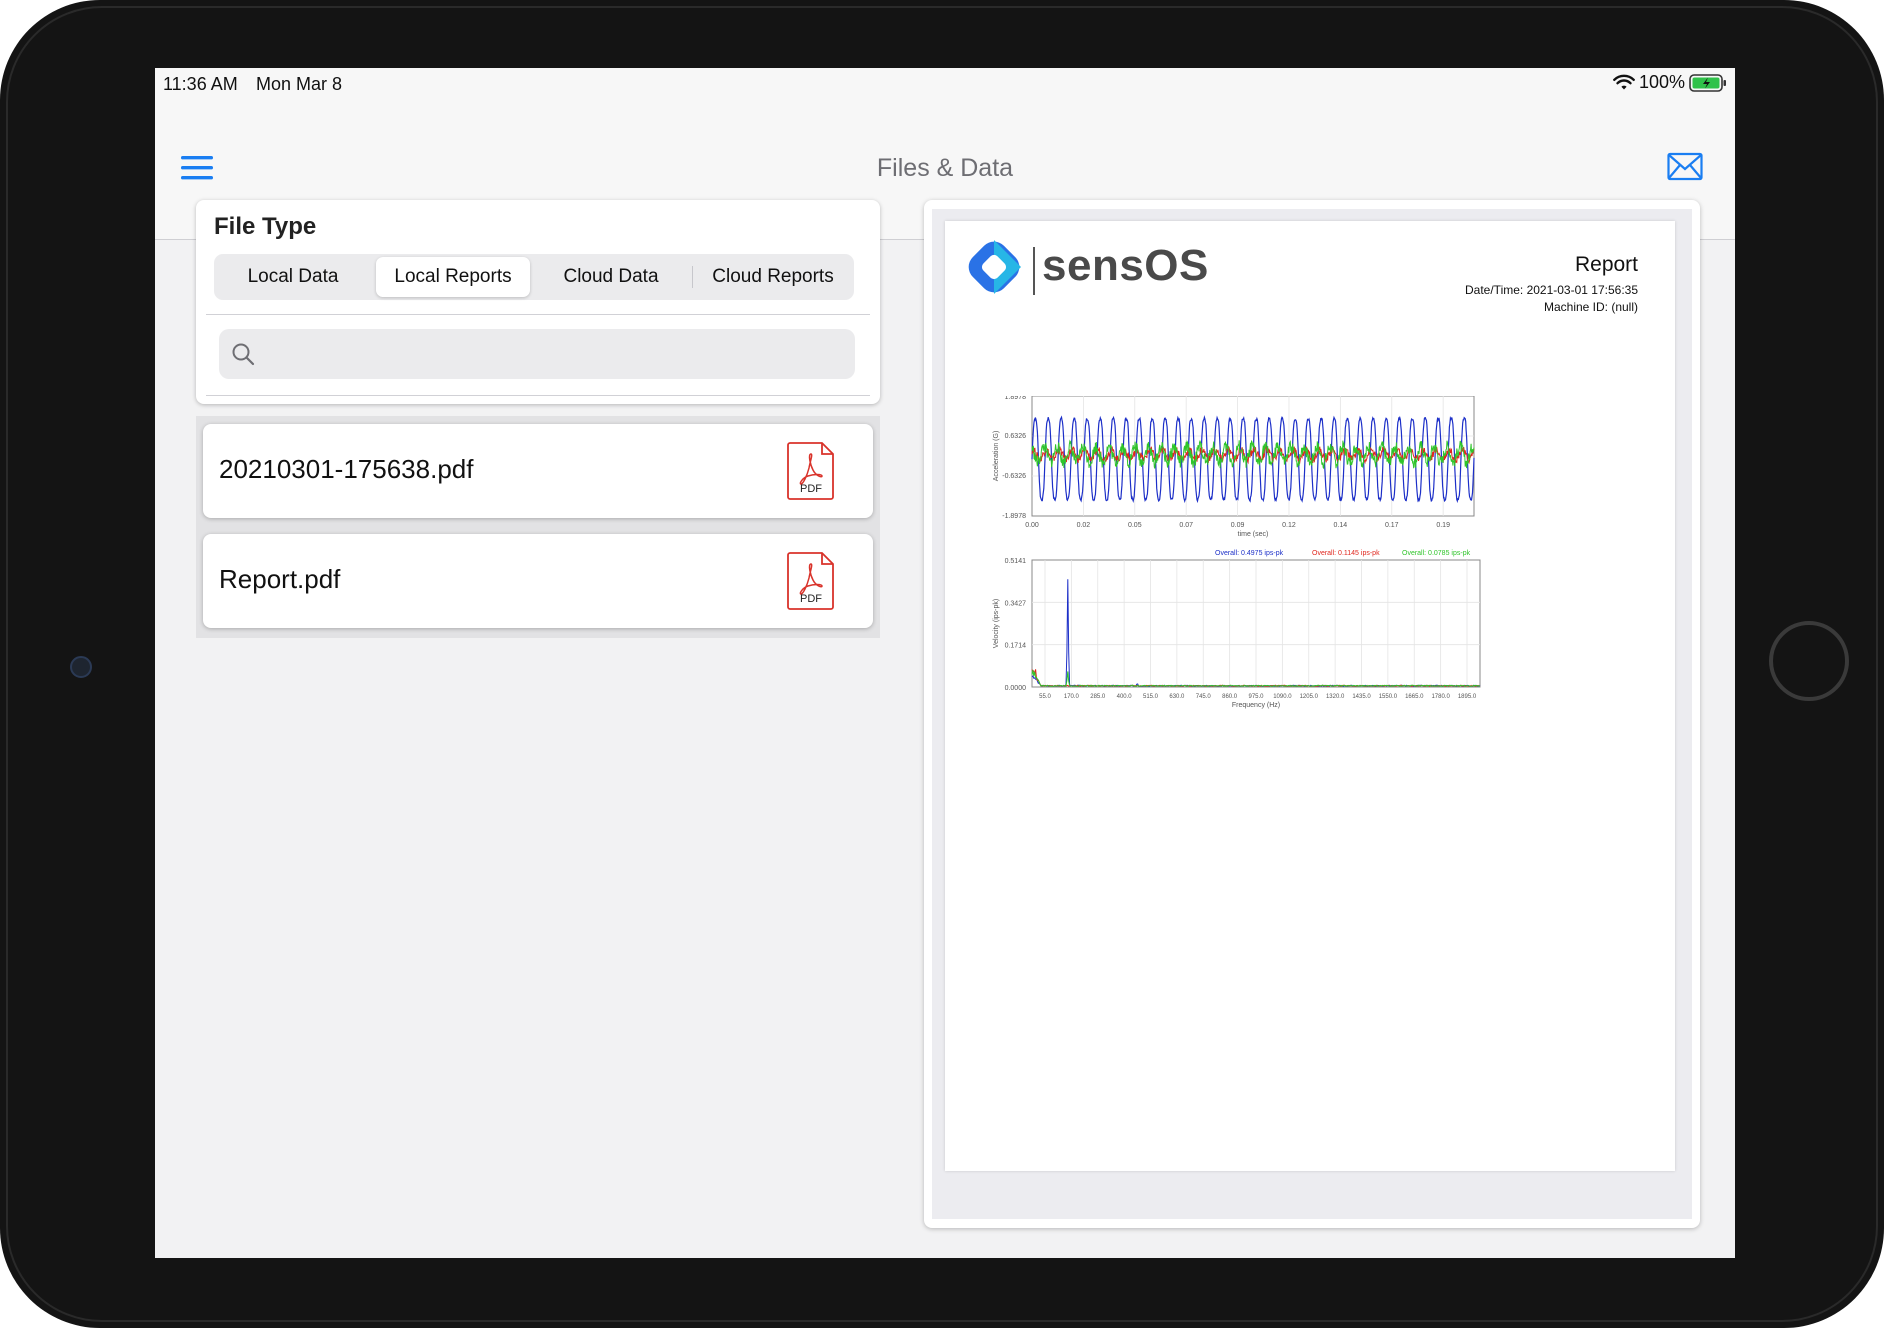 The height and width of the screenshot is (1328, 1884). What do you see at coordinates (1256, 697) in the screenshot?
I see `chart2-xtick-label: 975.0` at bounding box center [1256, 697].